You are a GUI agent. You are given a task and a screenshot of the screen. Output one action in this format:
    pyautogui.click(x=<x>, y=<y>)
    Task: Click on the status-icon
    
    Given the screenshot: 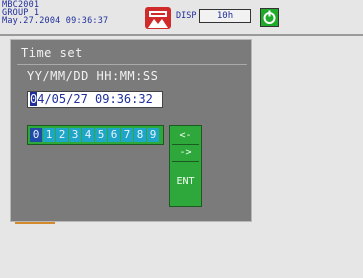 What is the action you would take?
    pyautogui.click(x=269, y=17)
    